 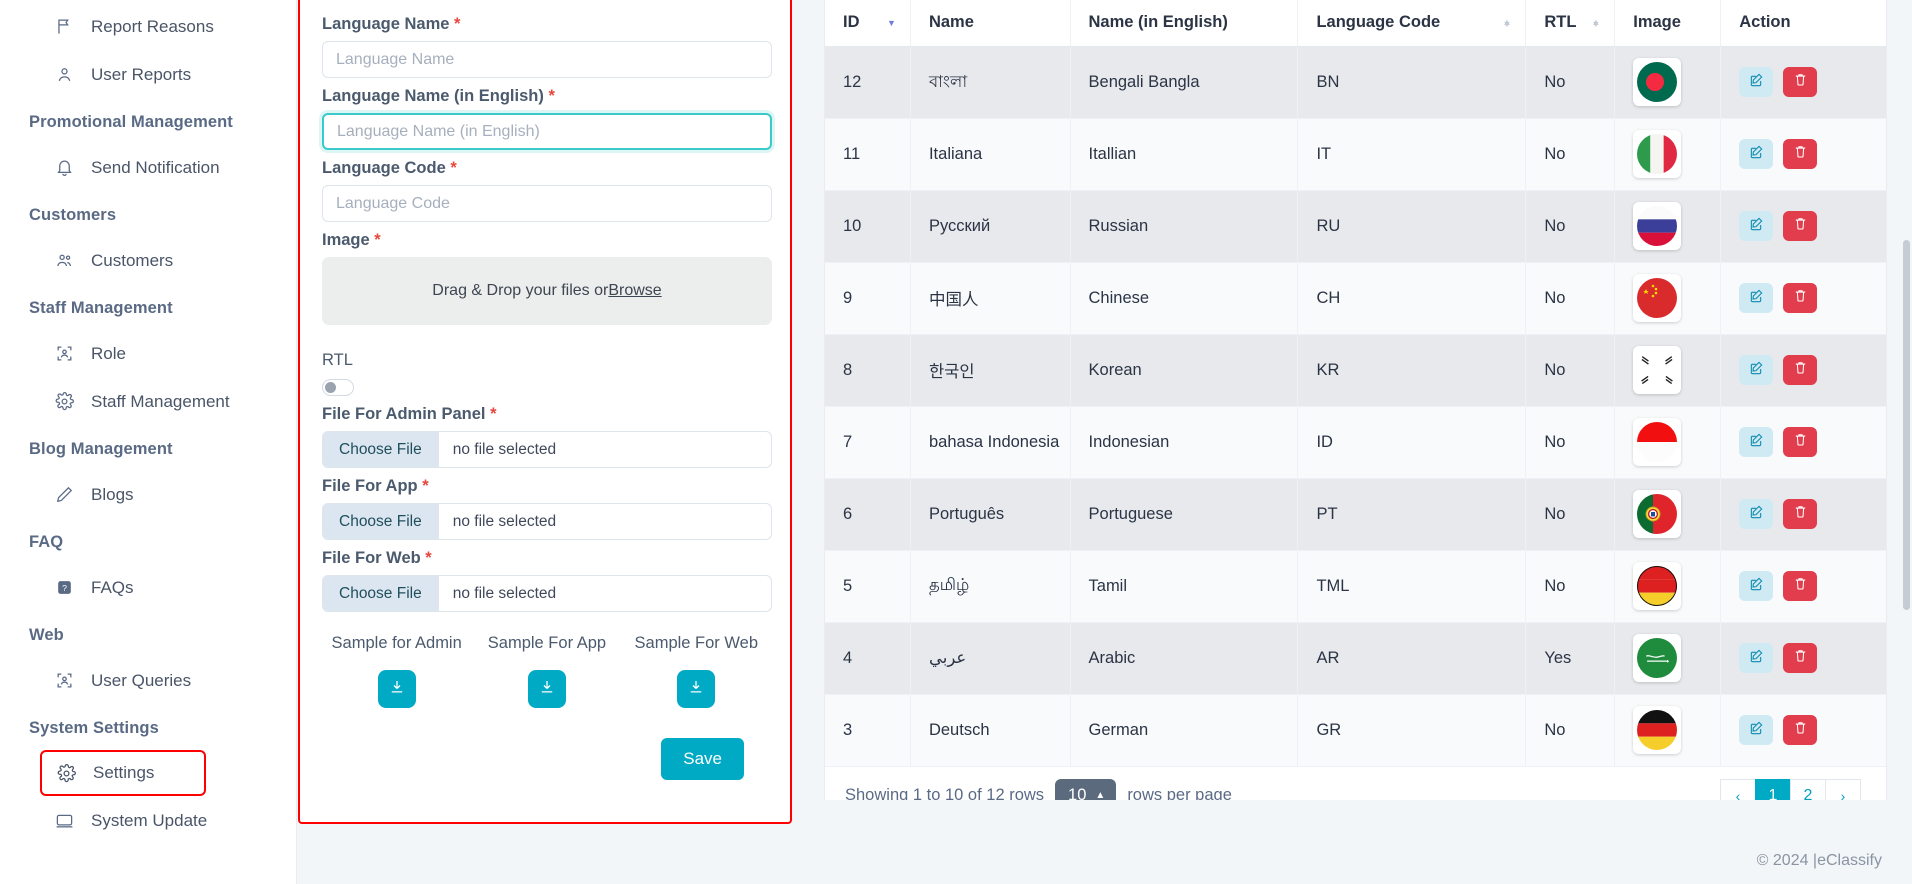 What do you see at coordinates (145, 680) in the screenshot?
I see `sidebar-item-user-queries: User Queries` at bounding box center [145, 680].